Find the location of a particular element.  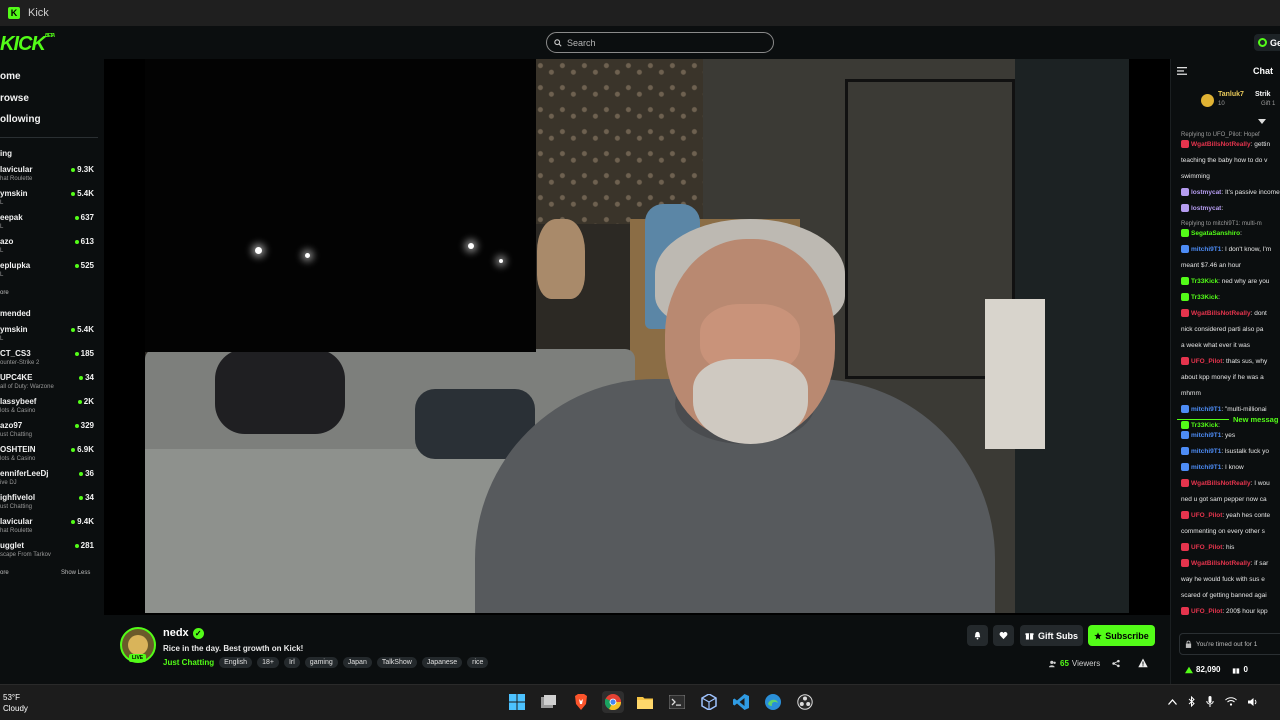

chat-message: about kpp money if he was a is located at coordinates (1230, 377).